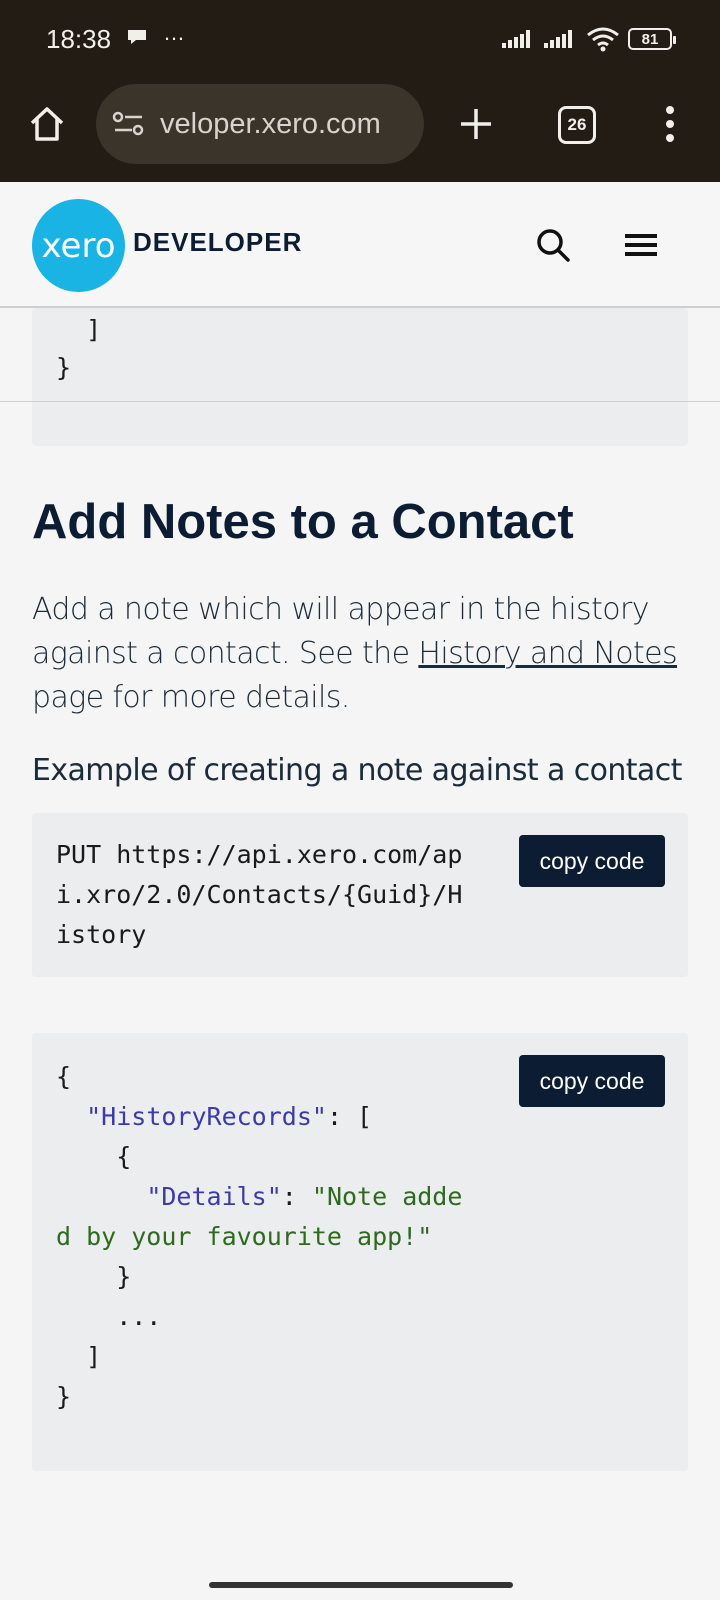  What do you see at coordinates (476, 124) in the screenshot?
I see `new-tab-icon` at bounding box center [476, 124].